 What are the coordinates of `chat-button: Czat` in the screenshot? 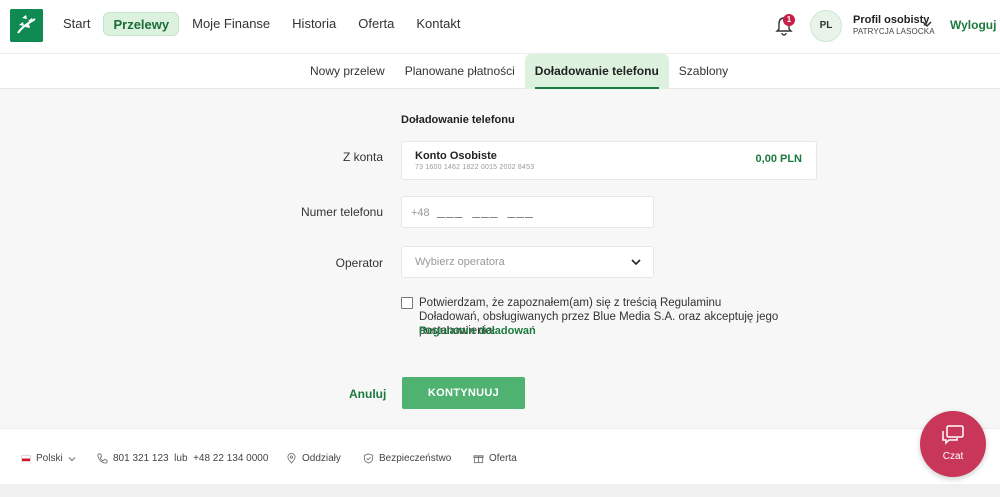 It's located at (953, 444).